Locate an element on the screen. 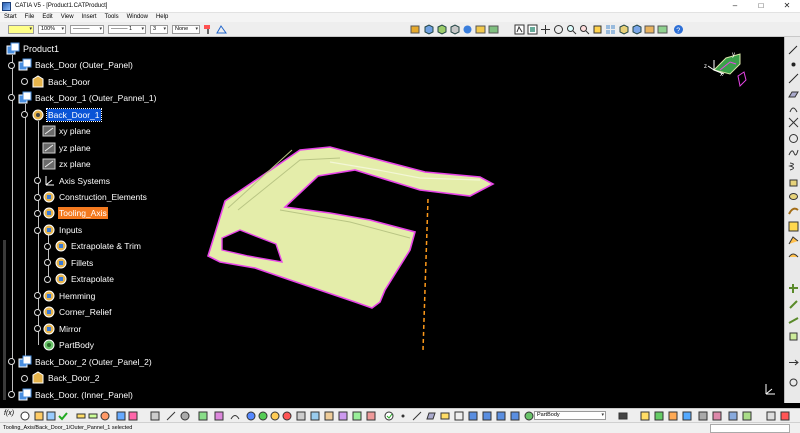 The width and height of the screenshot is (800, 433). view-9-icon is located at coordinates (771, 416).